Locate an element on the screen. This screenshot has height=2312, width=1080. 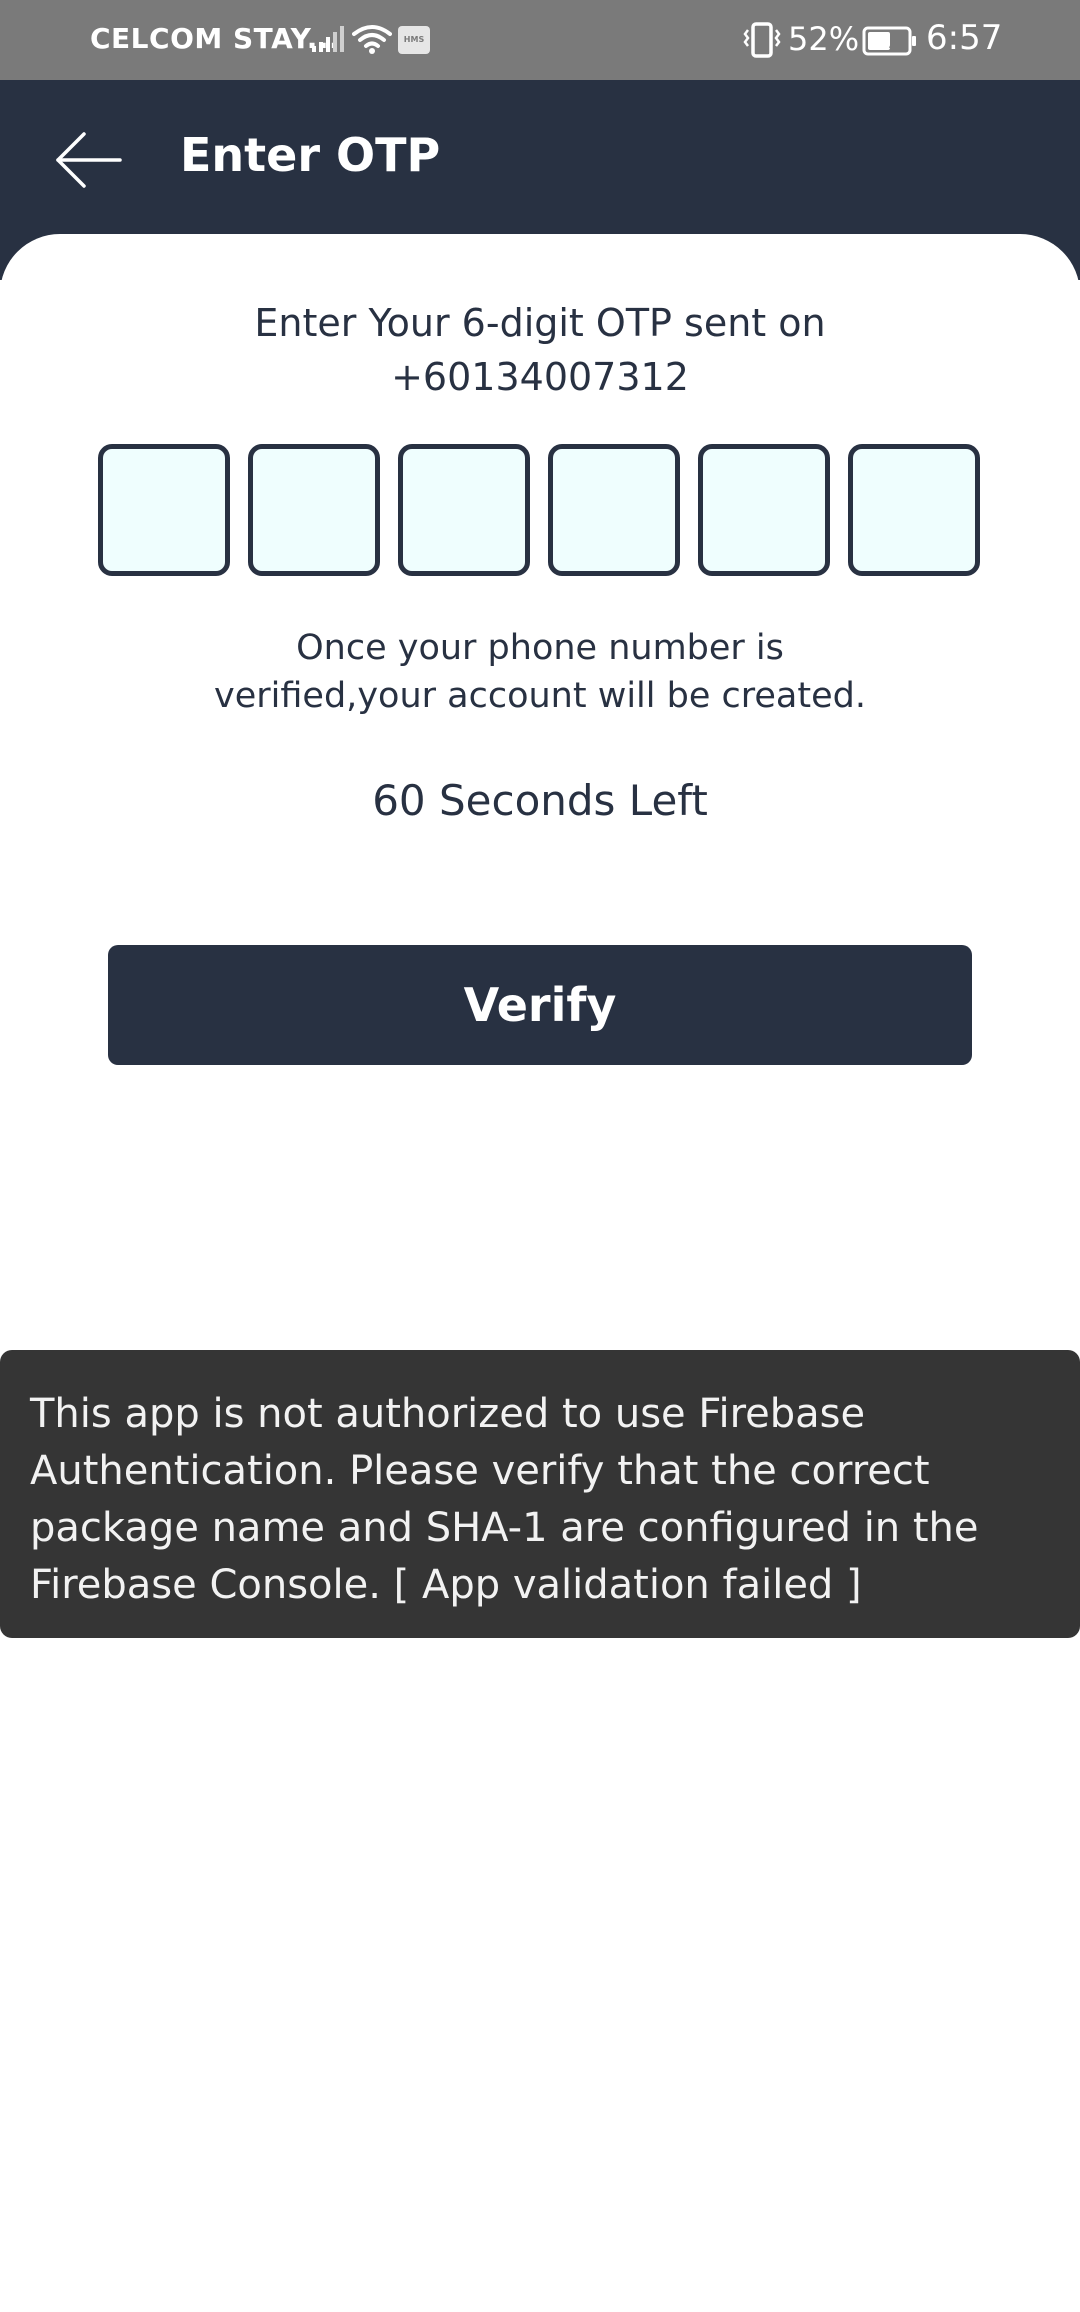
hms-icon: HMS is located at coordinates (414, 40).